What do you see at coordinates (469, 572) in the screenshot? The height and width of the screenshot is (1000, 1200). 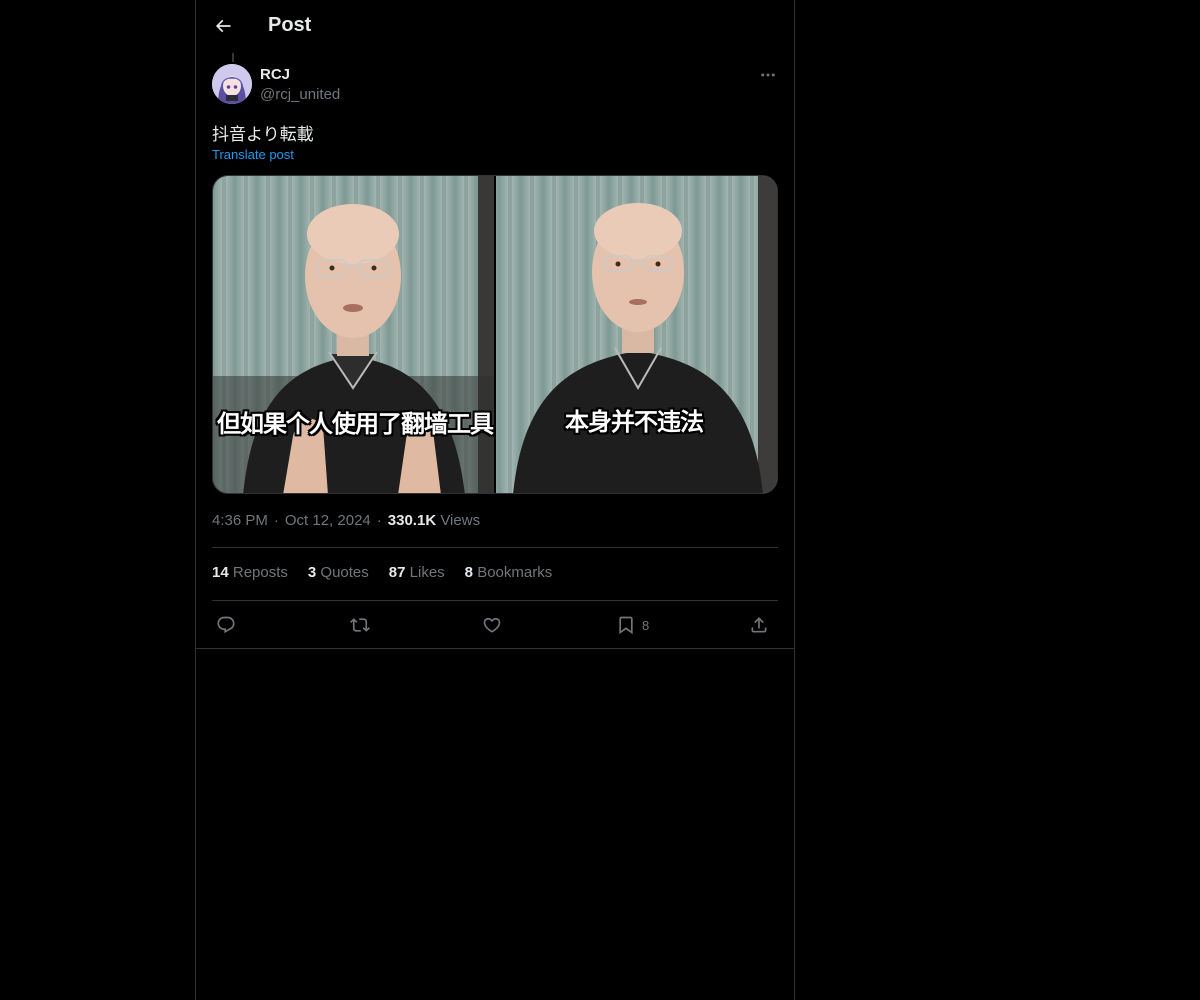 I see `bookmarks-count: 8` at bounding box center [469, 572].